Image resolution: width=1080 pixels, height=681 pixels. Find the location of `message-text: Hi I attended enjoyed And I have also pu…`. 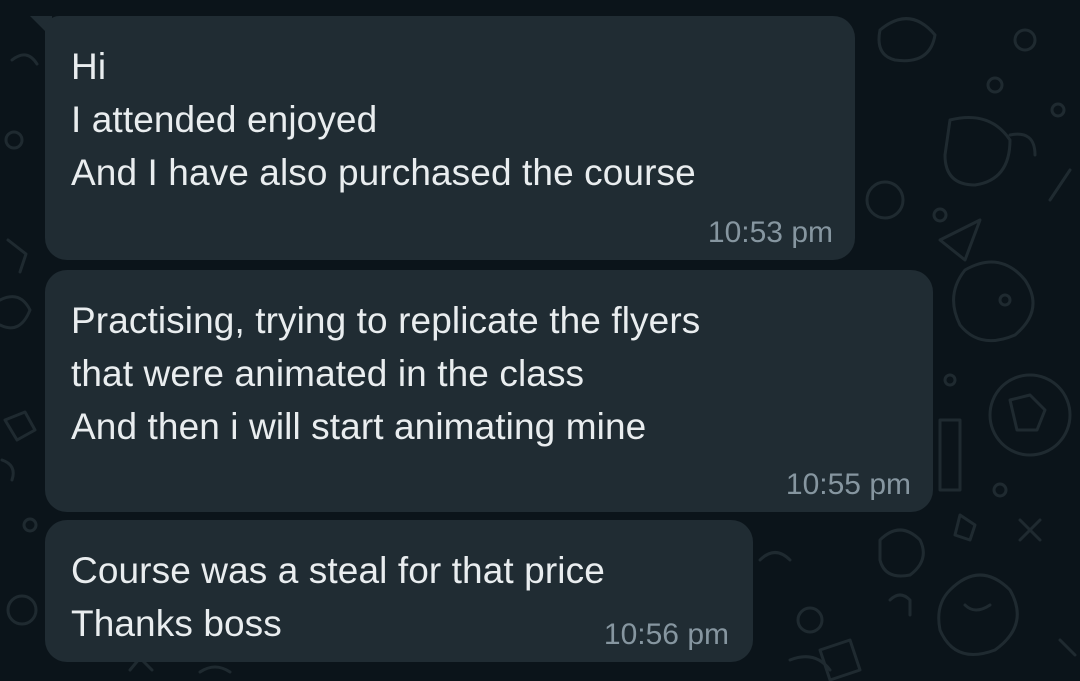

message-text: Hi I attended enjoyed And I have also pu… is located at coordinates (383, 119).